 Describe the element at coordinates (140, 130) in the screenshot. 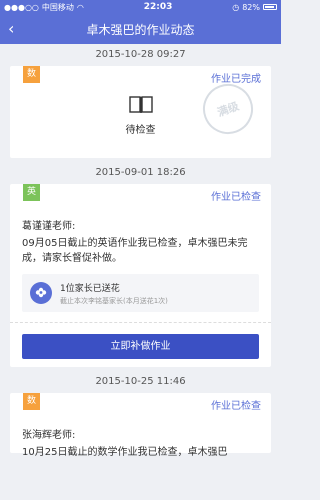

I see `pending-label: 待检查` at that location.